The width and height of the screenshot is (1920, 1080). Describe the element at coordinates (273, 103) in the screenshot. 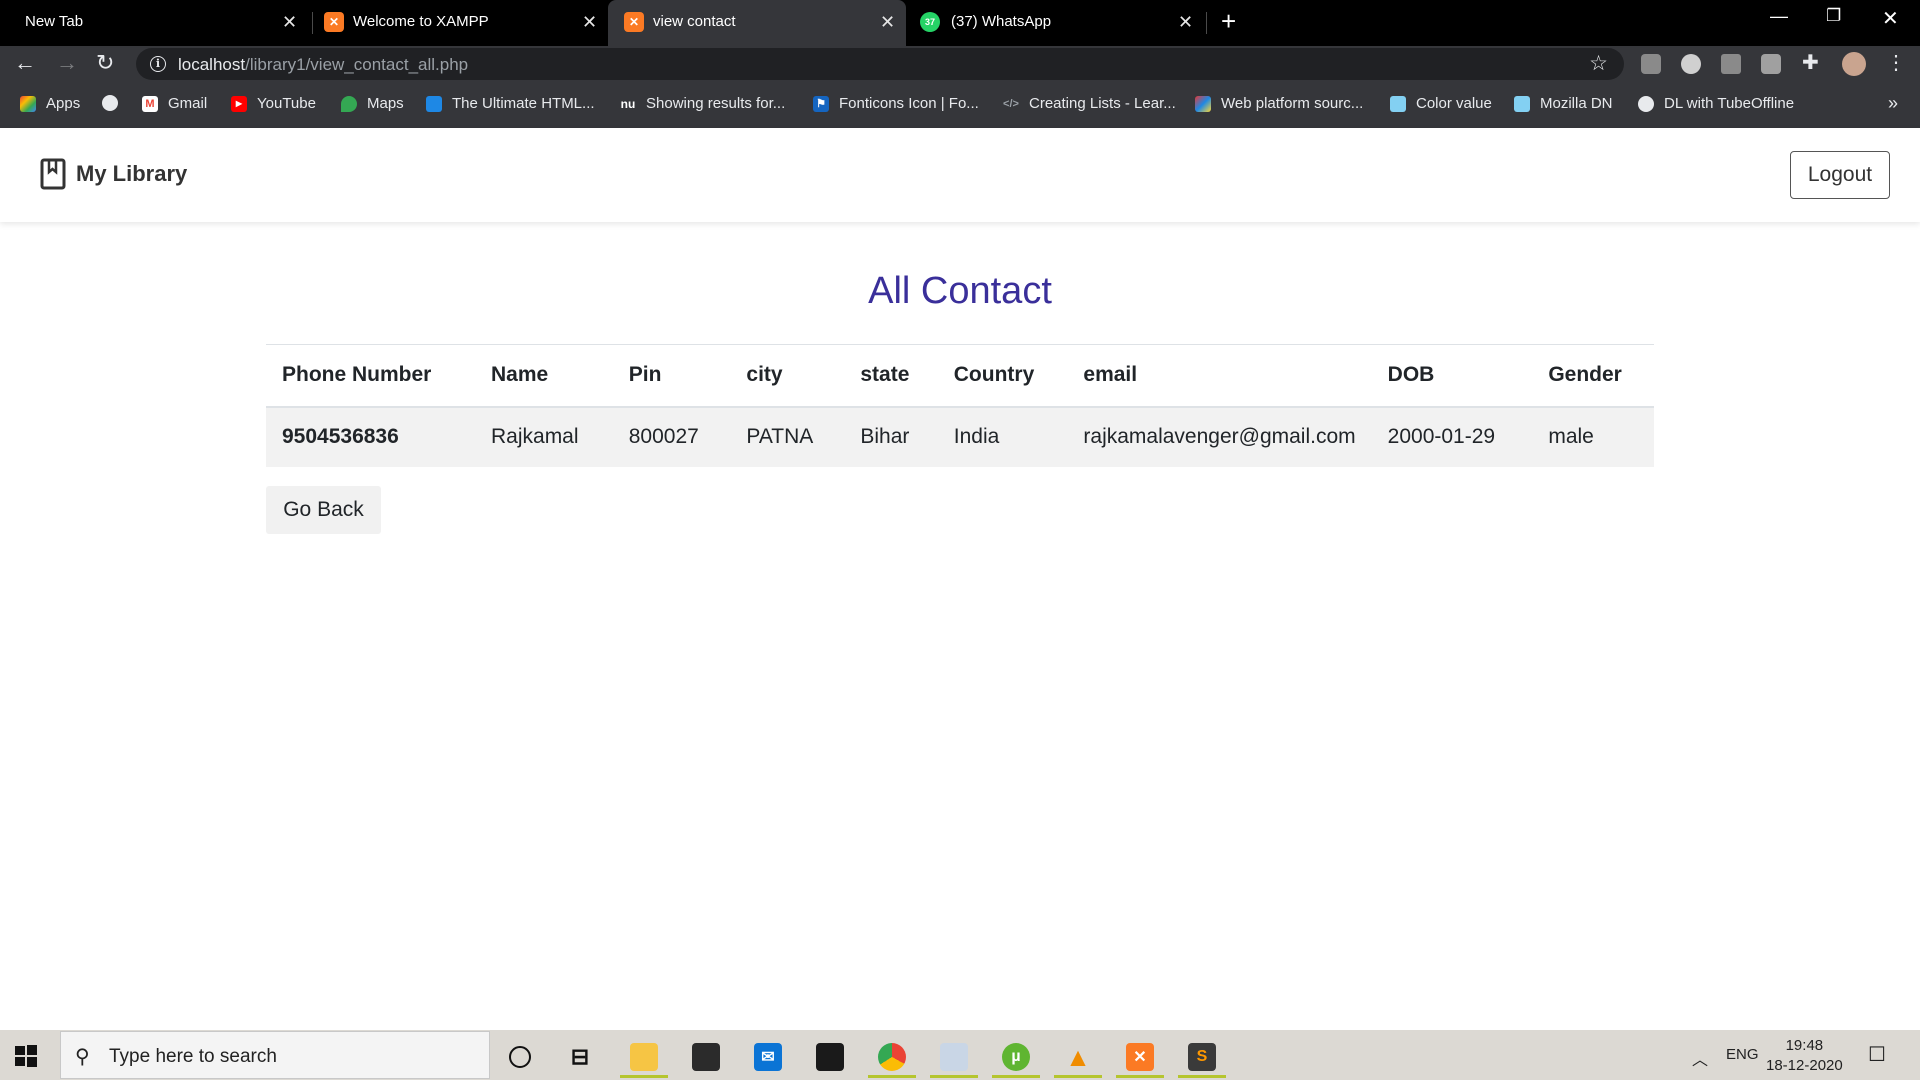

I see `bookmark-youtube: ▶ YouTube` at that location.